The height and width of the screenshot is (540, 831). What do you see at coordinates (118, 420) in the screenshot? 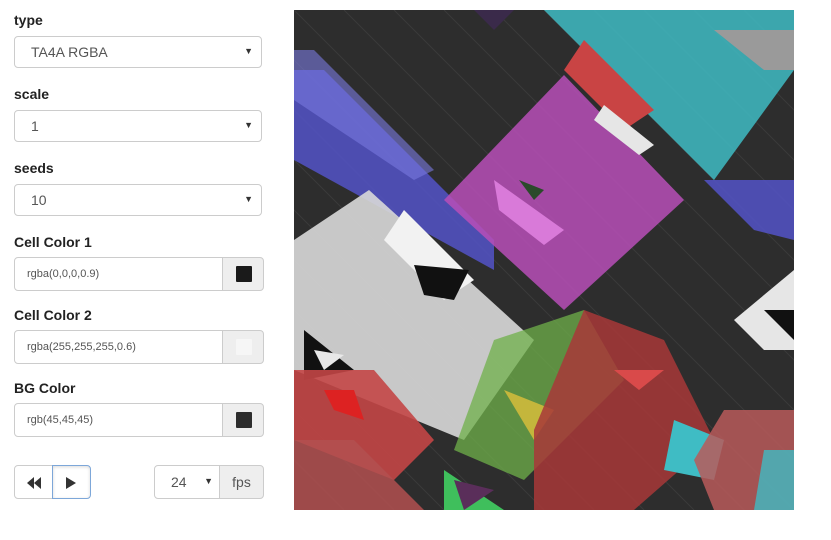
I see `bg-color-input: rgb(45,45,45)` at bounding box center [118, 420].